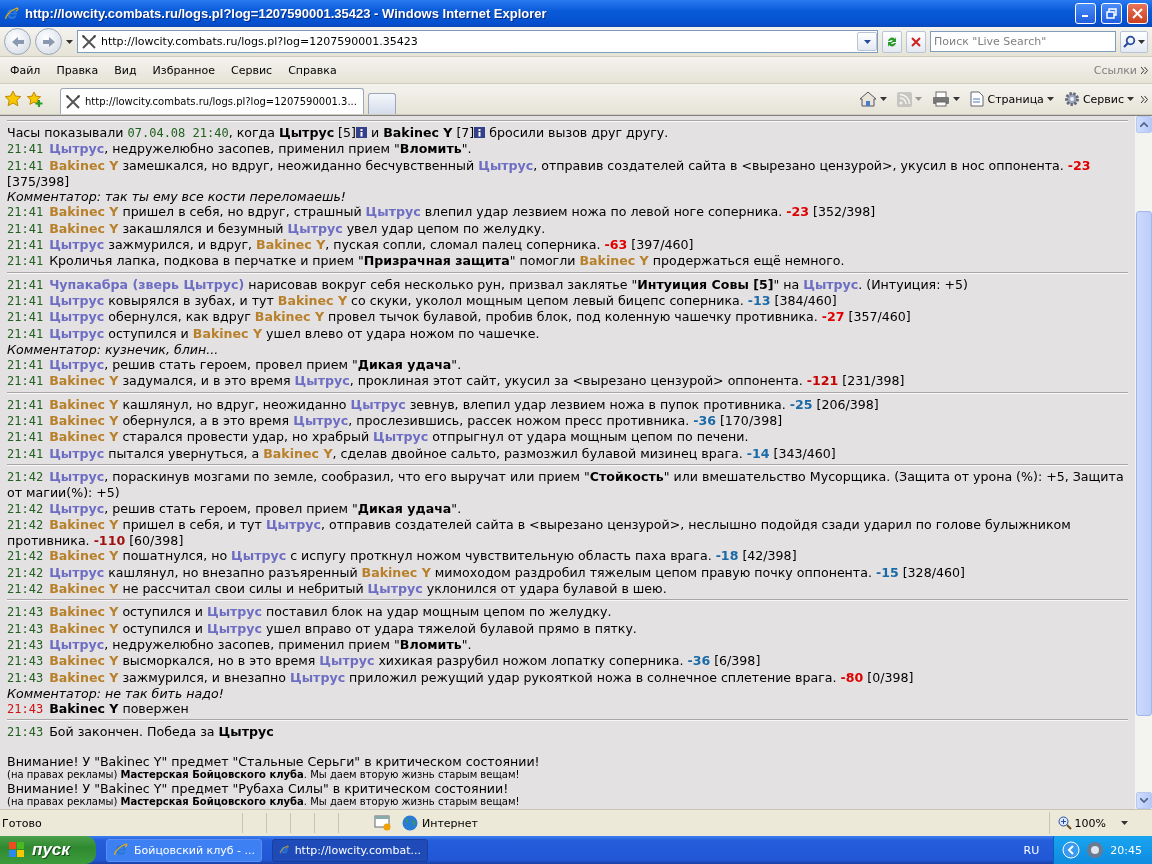 This screenshot has width=1152, height=864. What do you see at coordinates (461, 677) in the screenshot?
I see `log-line: 21:43 Bakinec Y зажмурился, и внезапно Цытрус приложил режущий удар рукояткой ножа в солнечное сплетение врага. -80 [0/398]` at bounding box center [461, 677].